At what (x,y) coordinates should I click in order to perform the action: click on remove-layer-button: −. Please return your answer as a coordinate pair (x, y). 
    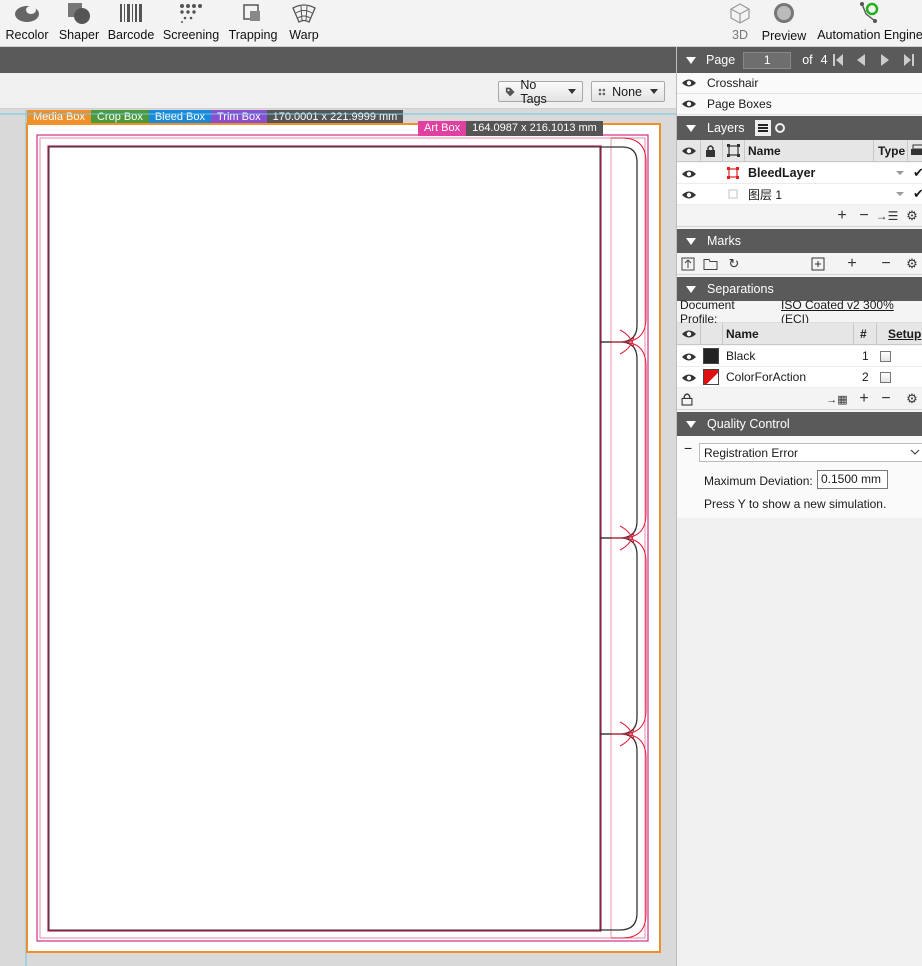
    Looking at the image, I should click on (864, 216).